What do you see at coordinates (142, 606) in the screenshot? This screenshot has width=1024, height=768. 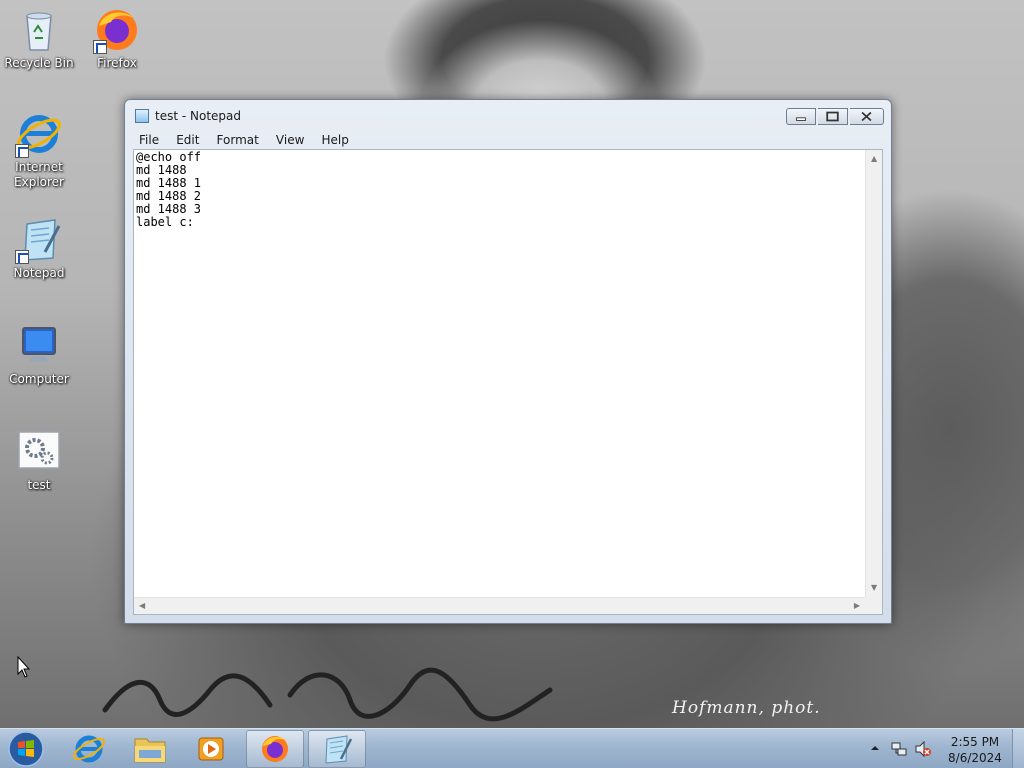 I see `scroll-left-icon: ◀` at bounding box center [142, 606].